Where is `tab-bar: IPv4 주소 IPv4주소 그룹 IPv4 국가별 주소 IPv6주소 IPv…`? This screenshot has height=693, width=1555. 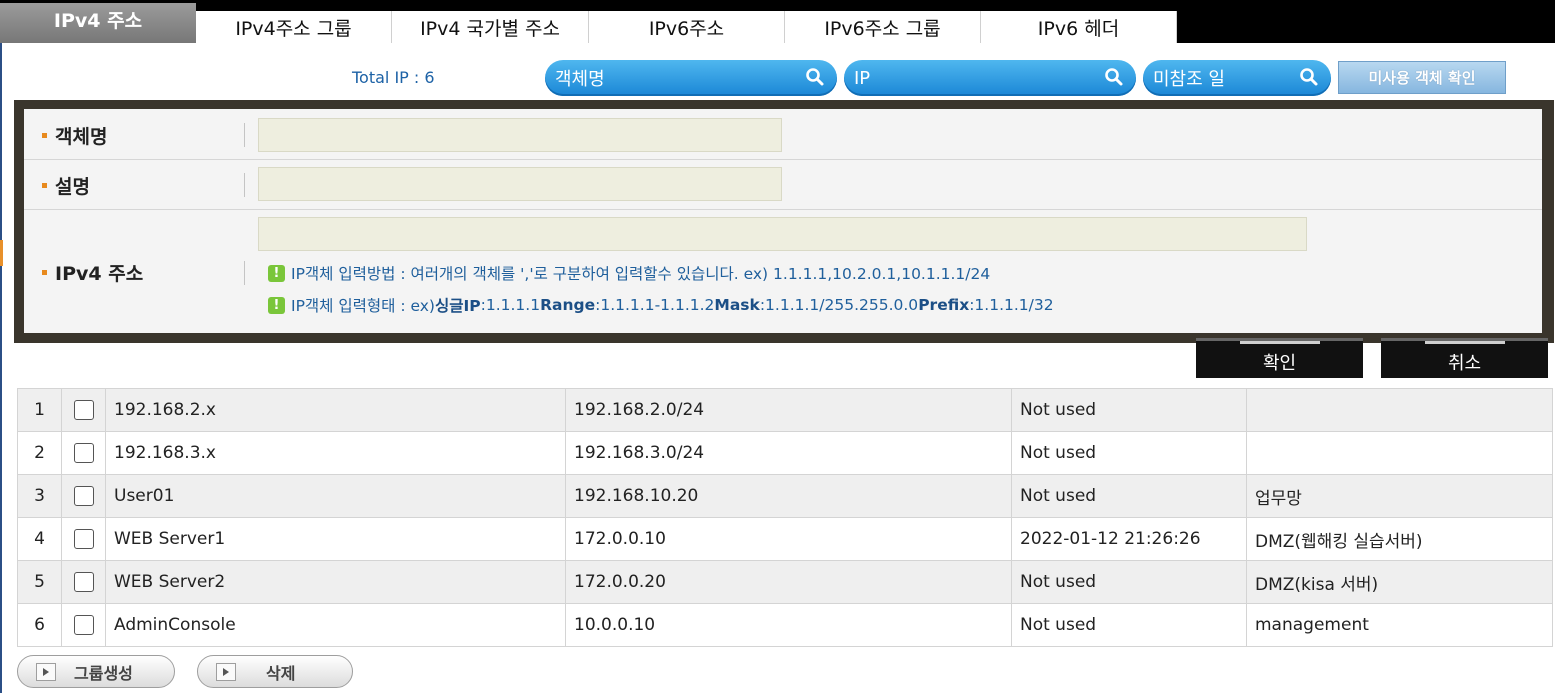 tab-bar: IPv4 주소 IPv4주소 그룹 IPv4 국가별 주소 IPv6주소 IPv… is located at coordinates (777, 21).